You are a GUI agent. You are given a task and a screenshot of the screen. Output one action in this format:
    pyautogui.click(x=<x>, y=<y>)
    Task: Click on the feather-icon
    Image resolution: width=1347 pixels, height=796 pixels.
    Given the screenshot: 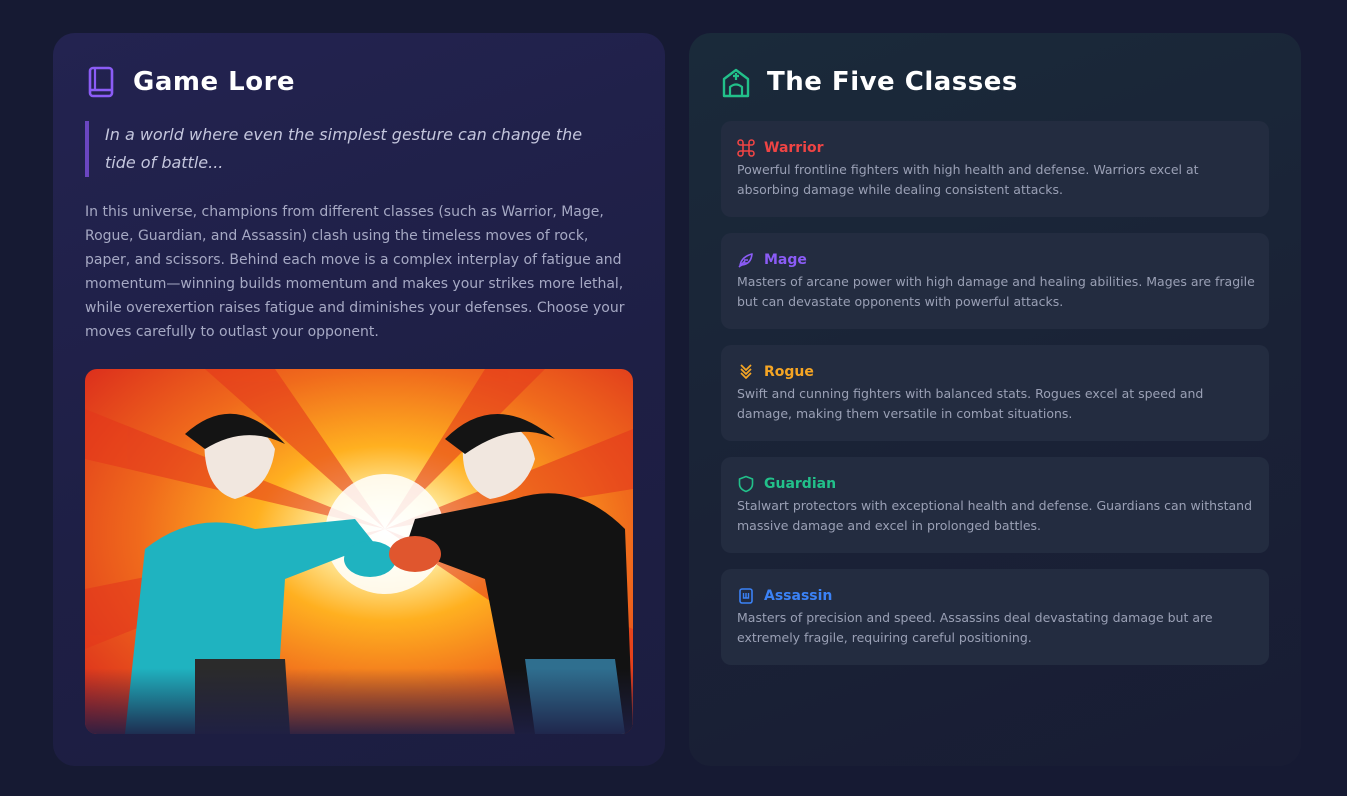 What is the action you would take?
    pyautogui.click(x=746, y=260)
    